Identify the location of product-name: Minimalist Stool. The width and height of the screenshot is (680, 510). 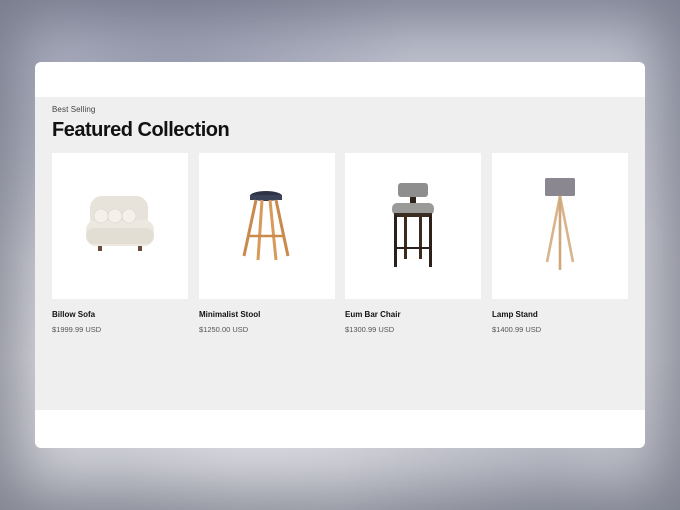
(267, 314).